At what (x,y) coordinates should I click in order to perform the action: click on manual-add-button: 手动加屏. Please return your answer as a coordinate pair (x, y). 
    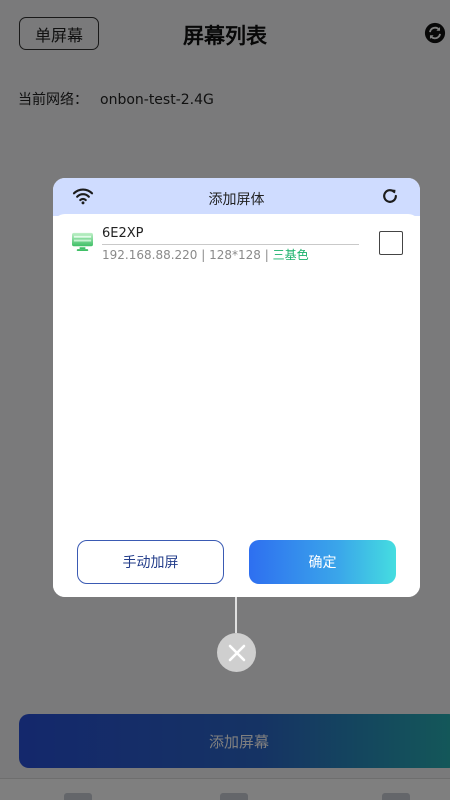
    Looking at the image, I should click on (150, 562).